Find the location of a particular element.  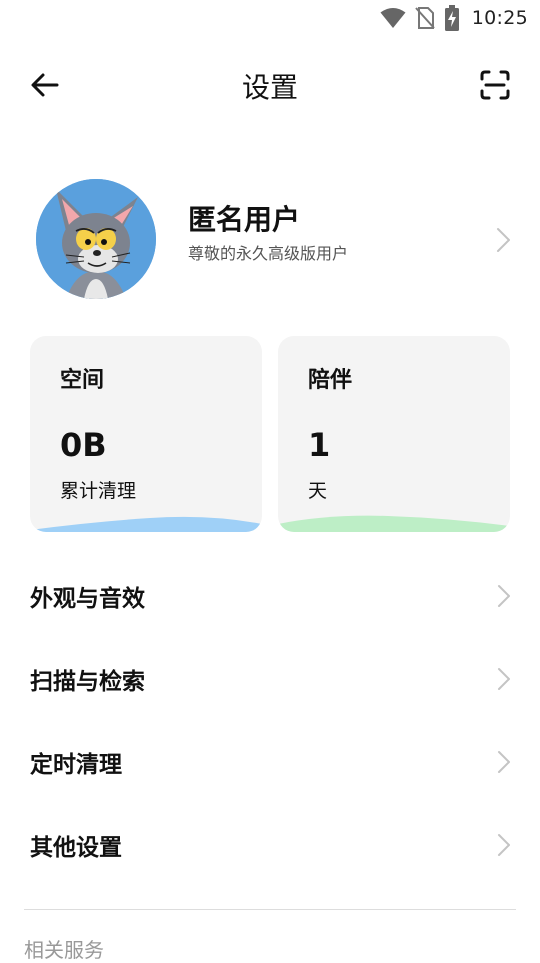

card-value: 1 is located at coordinates (319, 445).